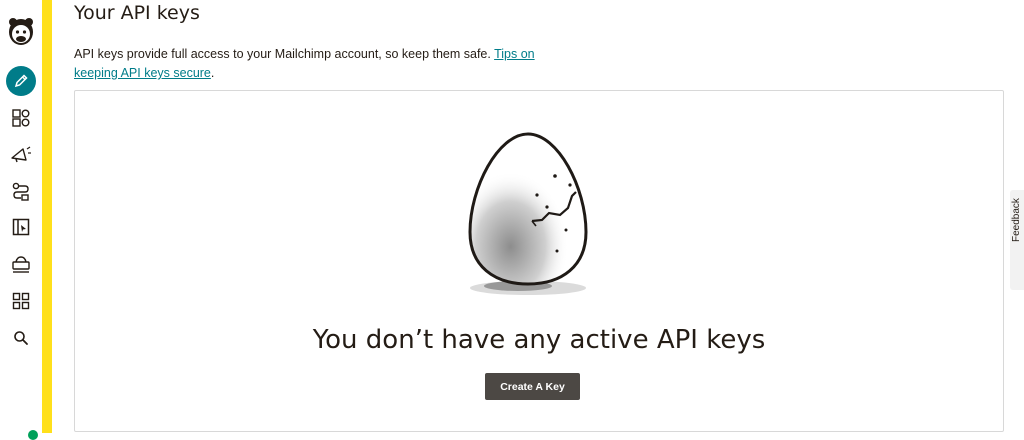 The image size is (1024, 440). Describe the element at coordinates (47, 216) in the screenshot. I see `brand-stripe` at that location.